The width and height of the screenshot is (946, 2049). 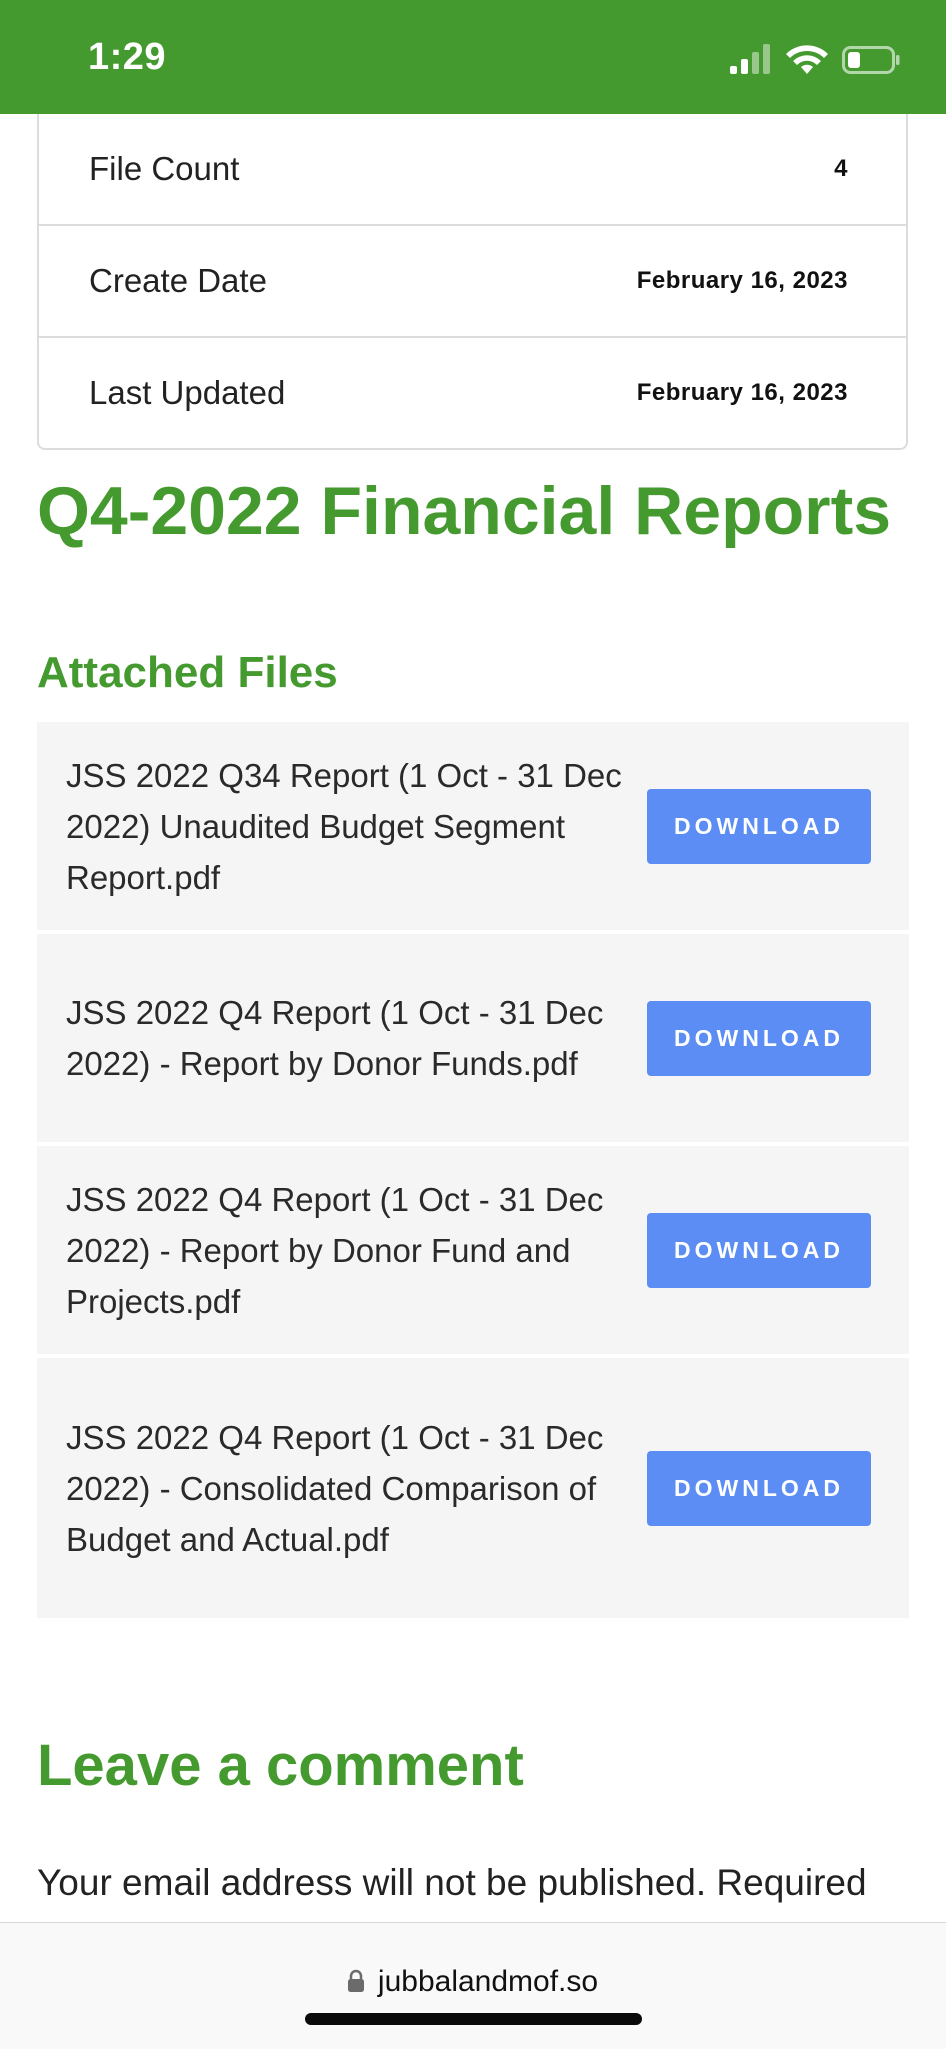 What do you see at coordinates (472, 393) in the screenshot?
I see `meta-row-last-updated: Last Updated February 16, 2023` at bounding box center [472, 393].